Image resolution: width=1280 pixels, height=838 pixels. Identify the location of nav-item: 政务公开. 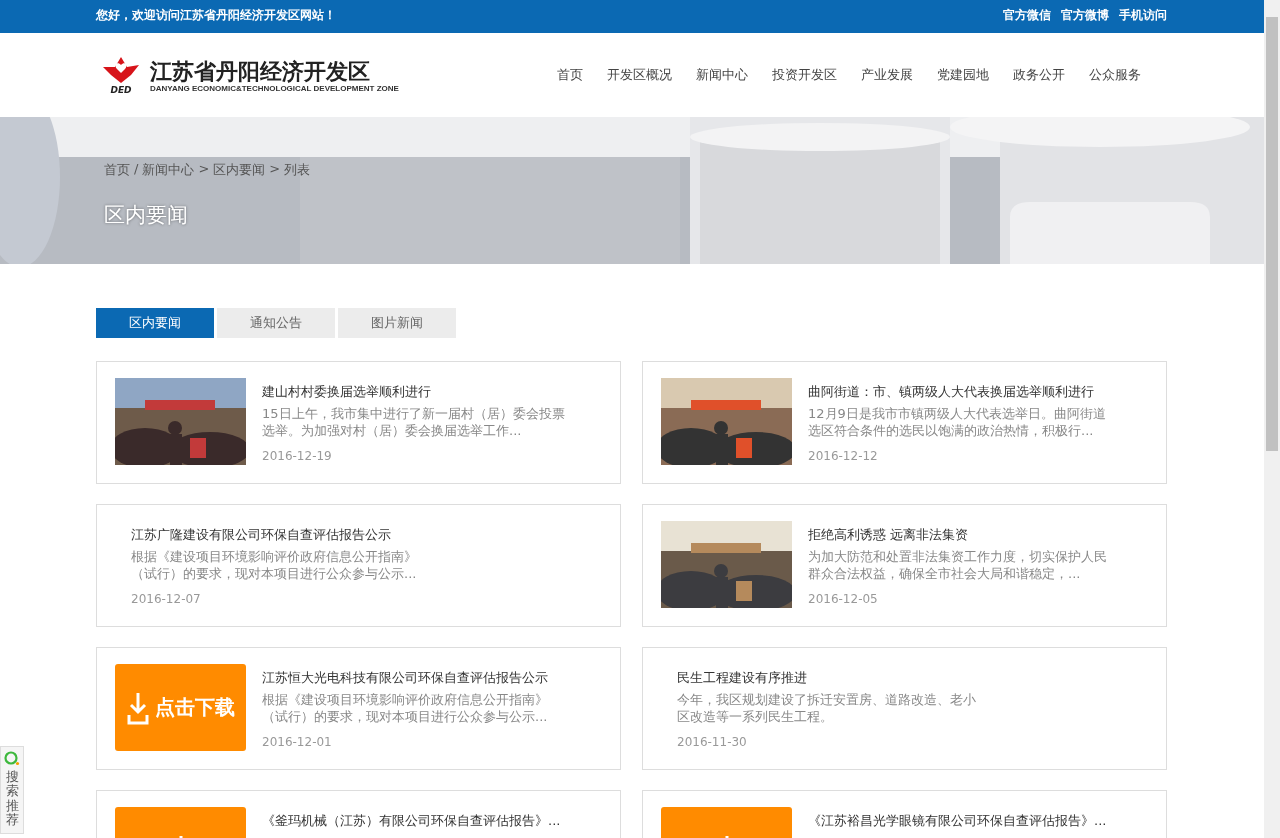
(1039, 75).